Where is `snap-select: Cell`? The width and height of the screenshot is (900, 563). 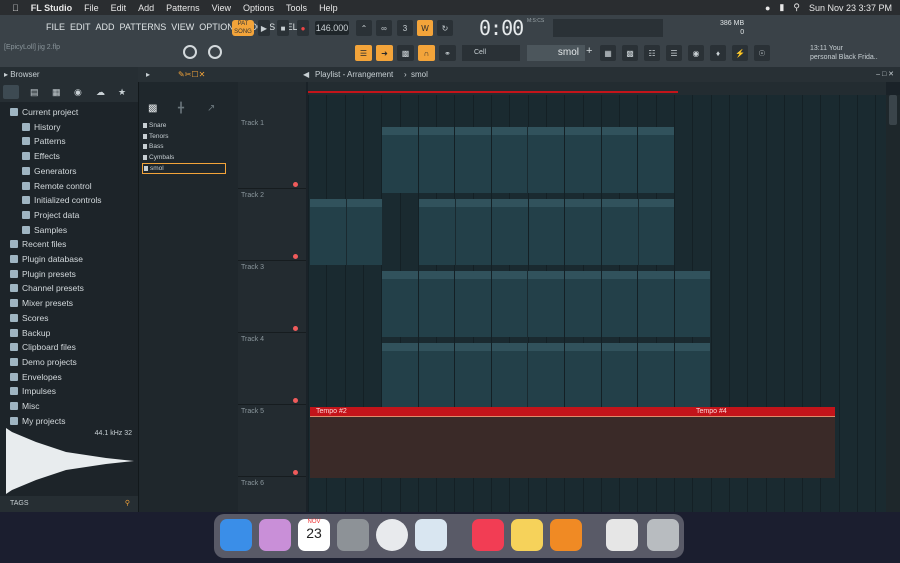 snap-select: Cell is located at coordinates (491, 53).